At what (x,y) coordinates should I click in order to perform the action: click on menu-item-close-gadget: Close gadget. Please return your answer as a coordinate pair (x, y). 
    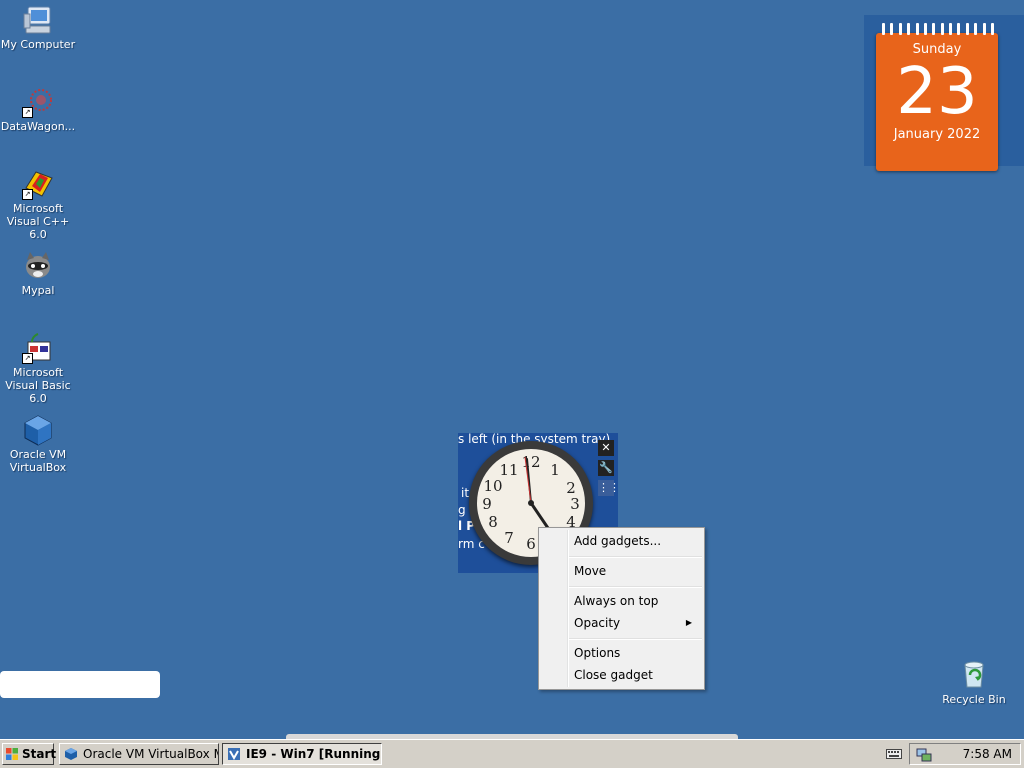
    Looking at the image, I should click on (621, 675).